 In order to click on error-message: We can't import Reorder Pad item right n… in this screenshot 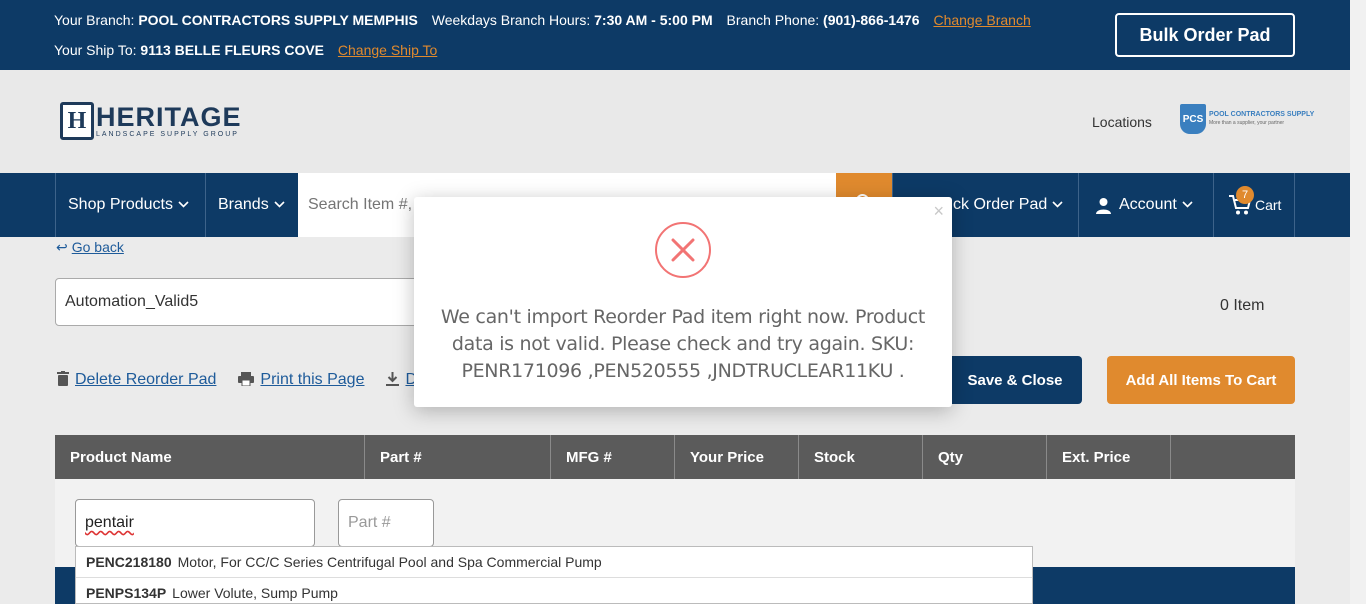, I will do `click(683, 344)`.